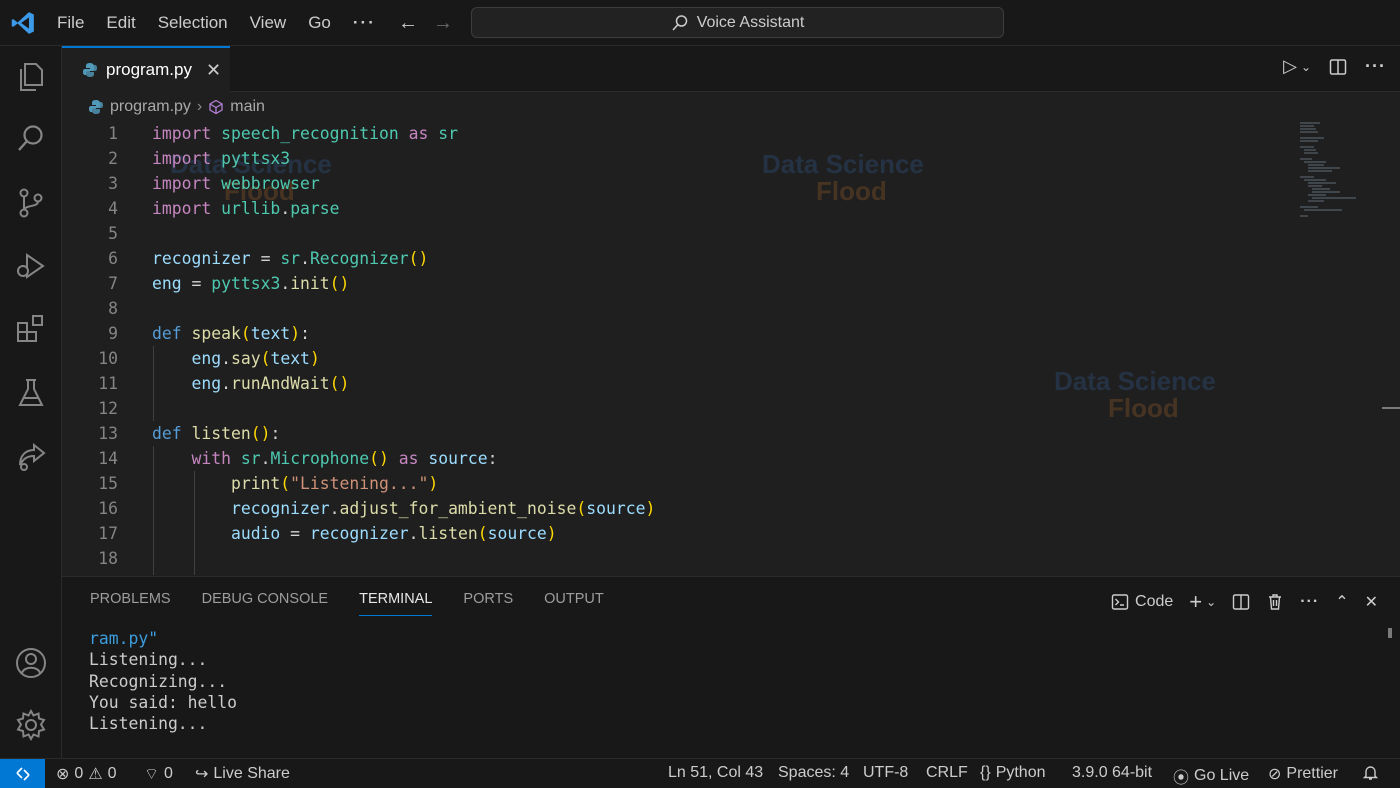 The image size is (1400, 788). What do you see at coordinates (488, 603) in the screenshot?
I see `tab-ports: PORTS` at bounding box center [488, 603].